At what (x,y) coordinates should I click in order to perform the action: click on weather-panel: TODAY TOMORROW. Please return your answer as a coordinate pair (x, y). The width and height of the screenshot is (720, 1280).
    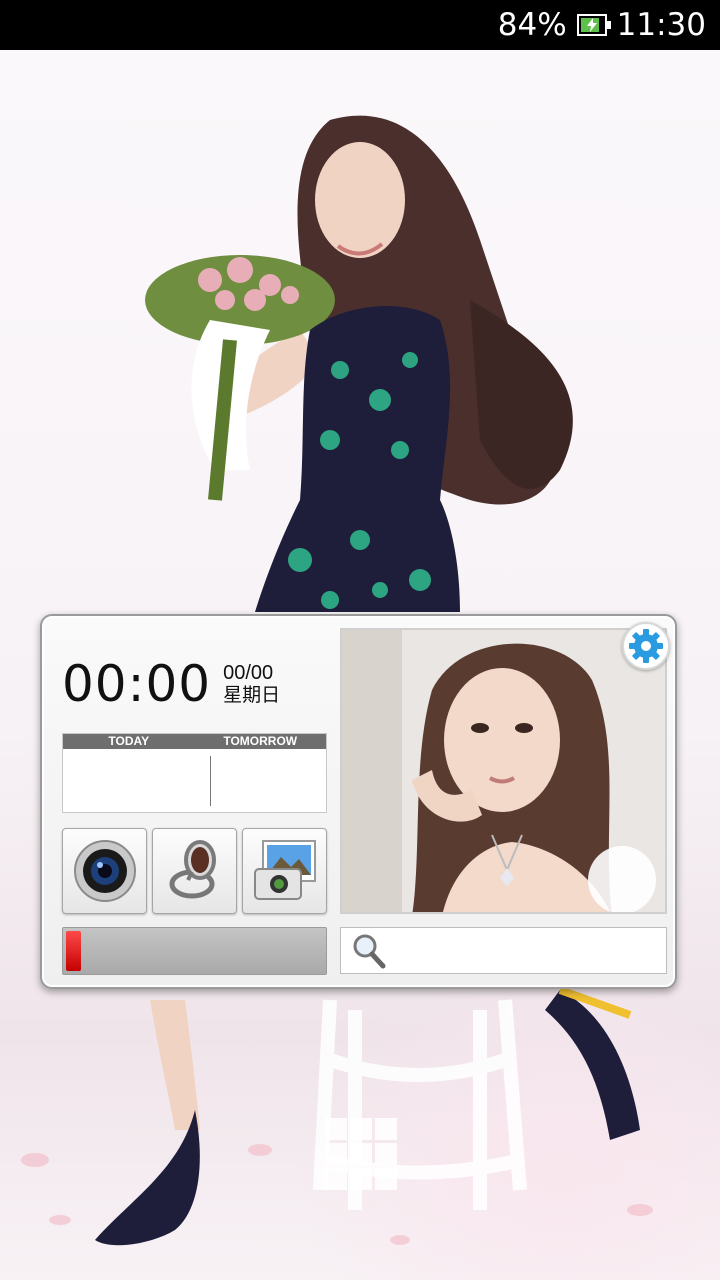
    Looking at the image, I should click on (194, 773).